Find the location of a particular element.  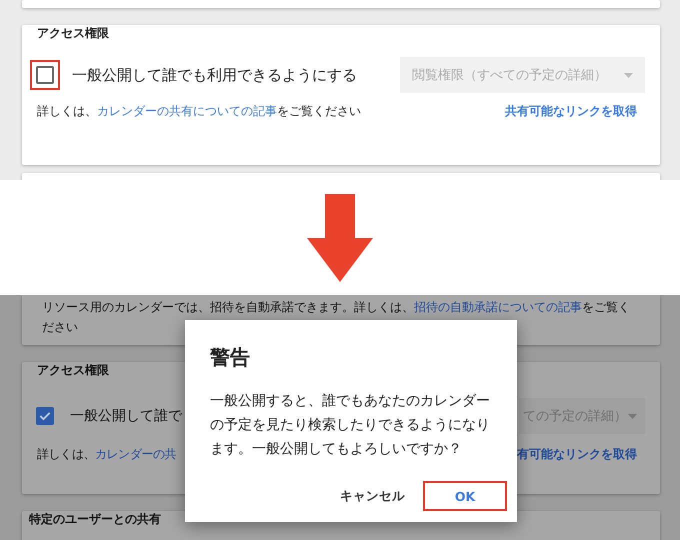

share-link: 共有可能なリンクを取得 is located at coordinates (571, 111).